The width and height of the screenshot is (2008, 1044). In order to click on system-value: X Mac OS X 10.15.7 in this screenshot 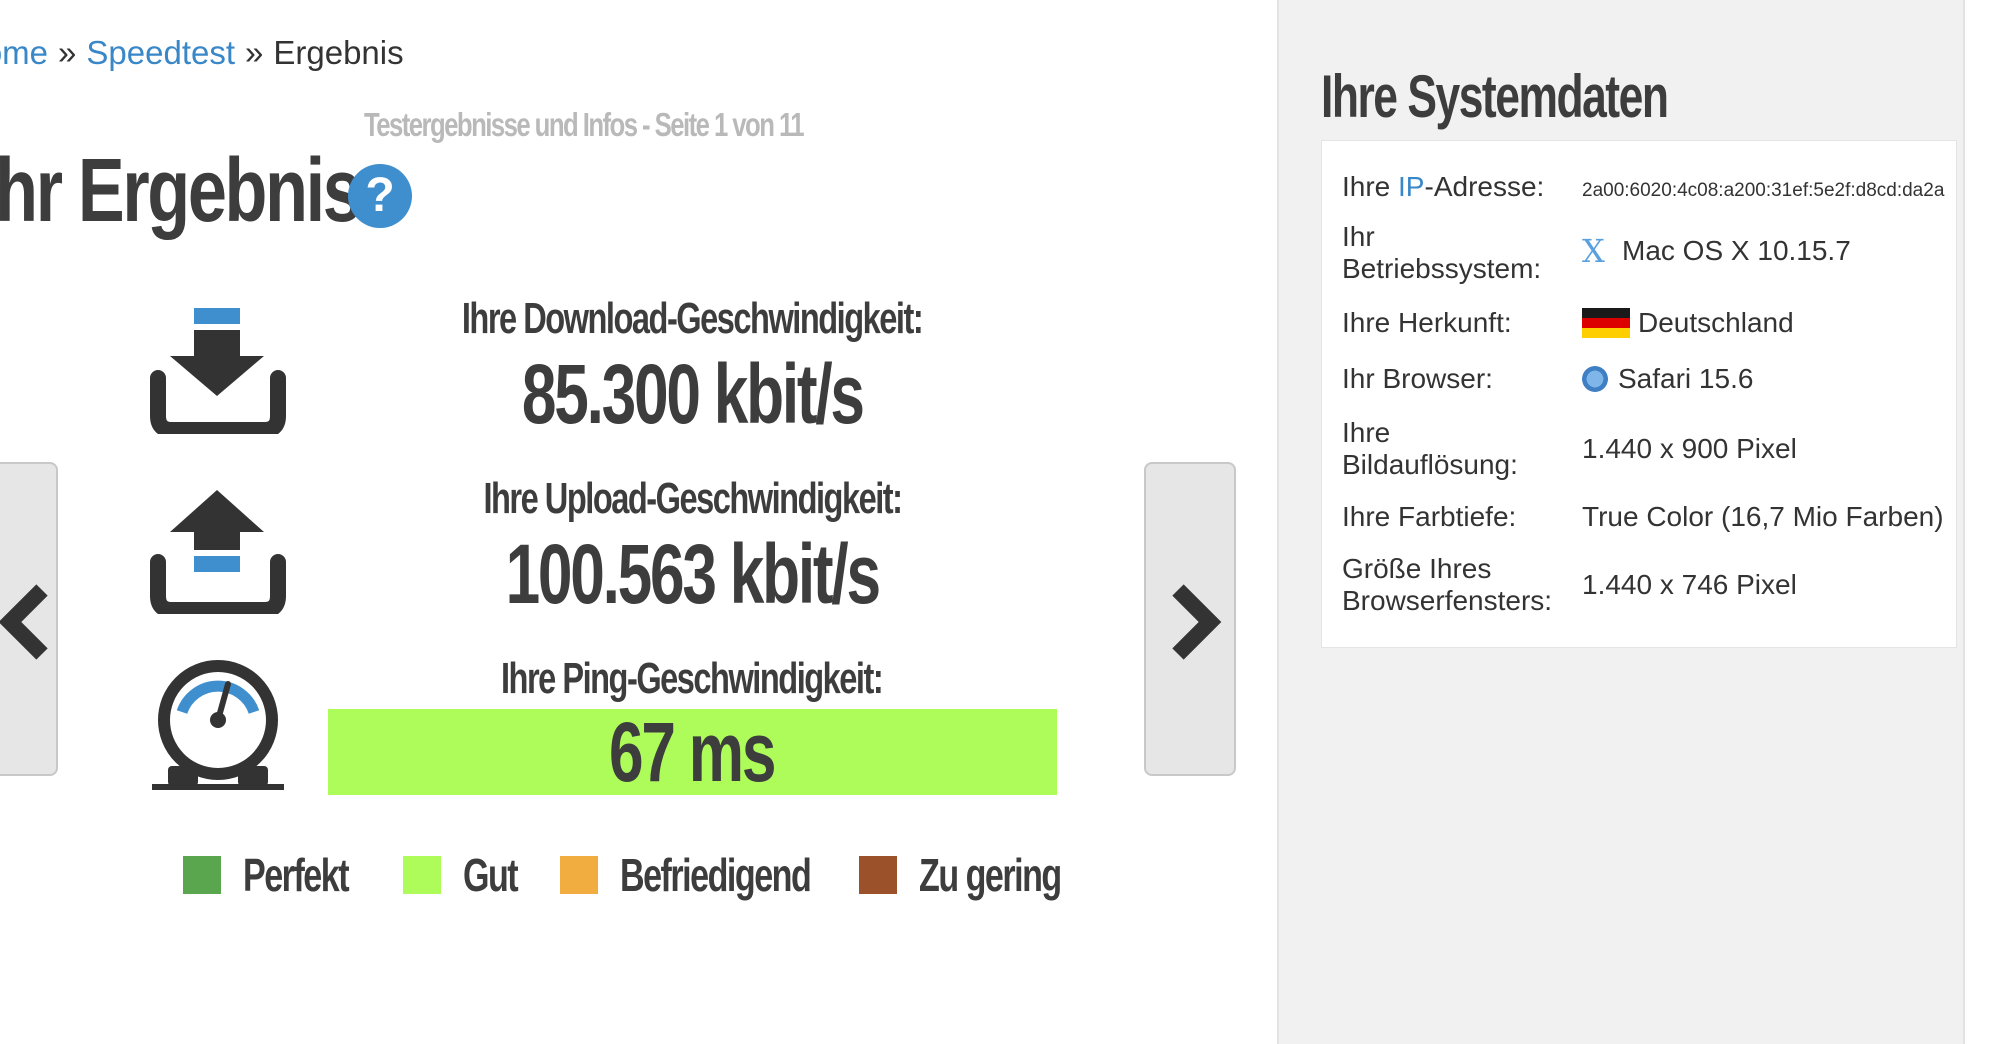, I will do `click(1716, 251)`.